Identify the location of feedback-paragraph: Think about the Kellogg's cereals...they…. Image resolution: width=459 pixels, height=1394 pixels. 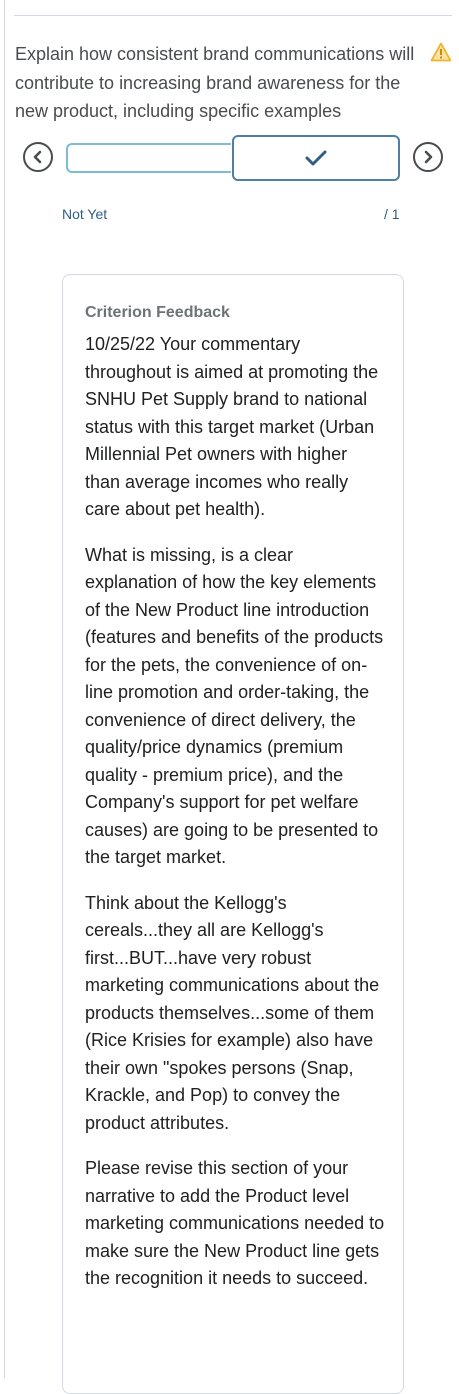
(232, 1012).